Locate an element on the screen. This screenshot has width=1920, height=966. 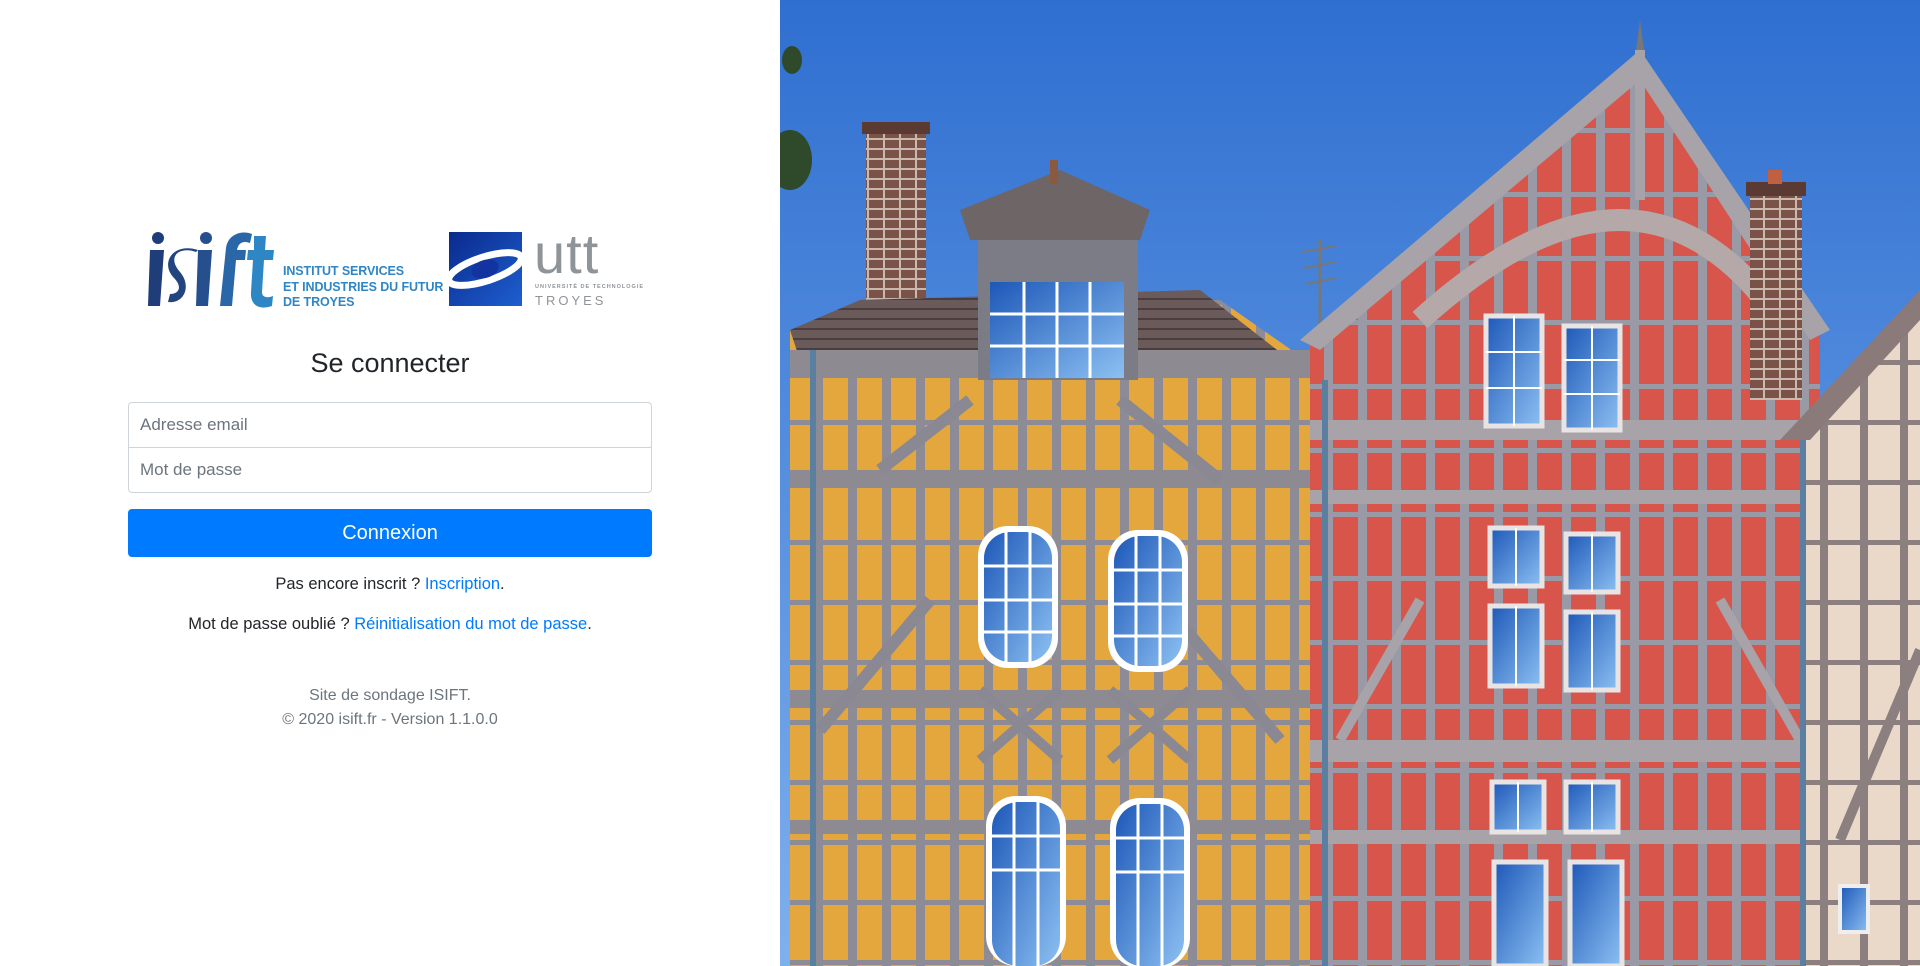
footer-copyright: © 2020 isift.fr - Version 1.1.0.0 is located at coordinates (390, 719).